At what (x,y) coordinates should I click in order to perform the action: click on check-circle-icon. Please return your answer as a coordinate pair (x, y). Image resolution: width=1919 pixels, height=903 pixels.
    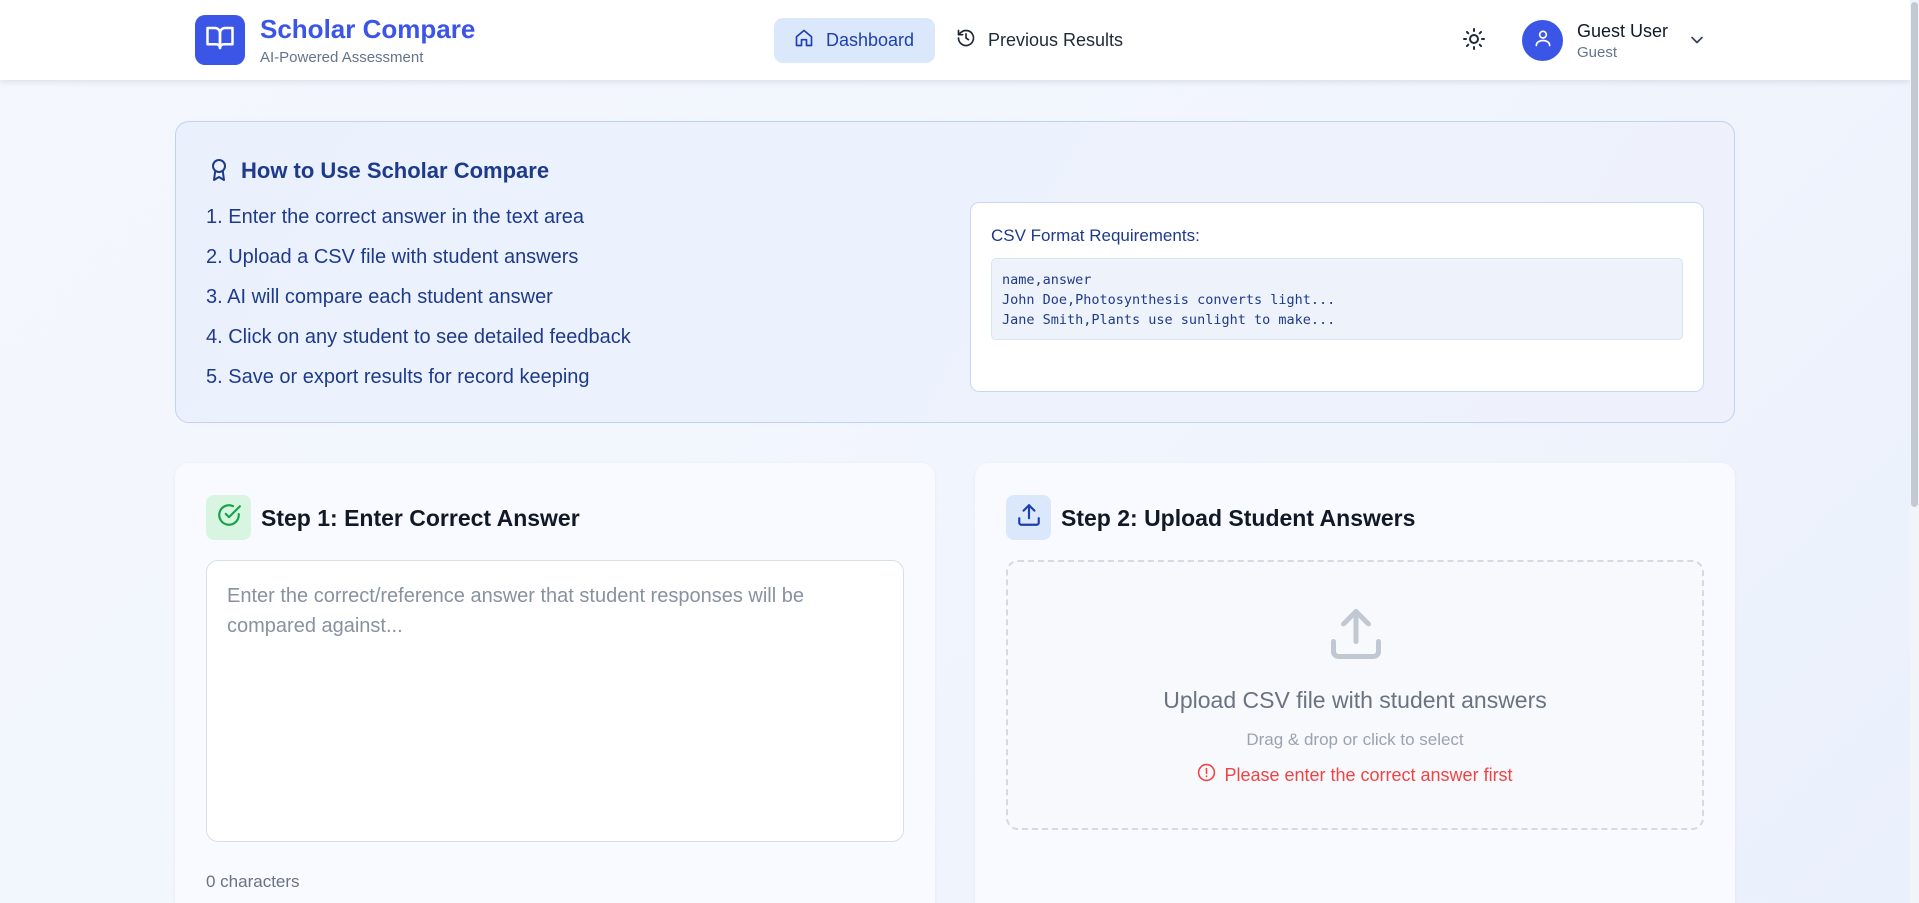
    Looking at the image, I should click on (229, 517).